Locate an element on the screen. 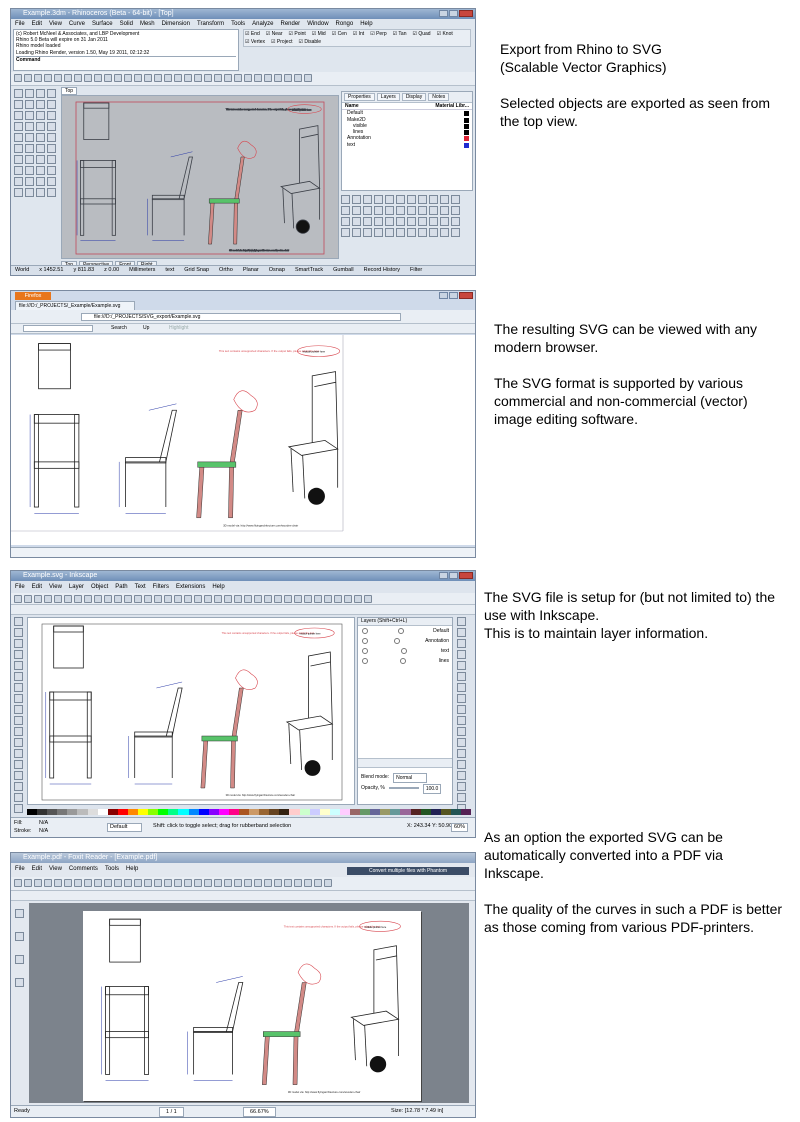 The height and width of the screenshot is (1122, 800). menu-item: Extensions is located at coordinates (190, 587).